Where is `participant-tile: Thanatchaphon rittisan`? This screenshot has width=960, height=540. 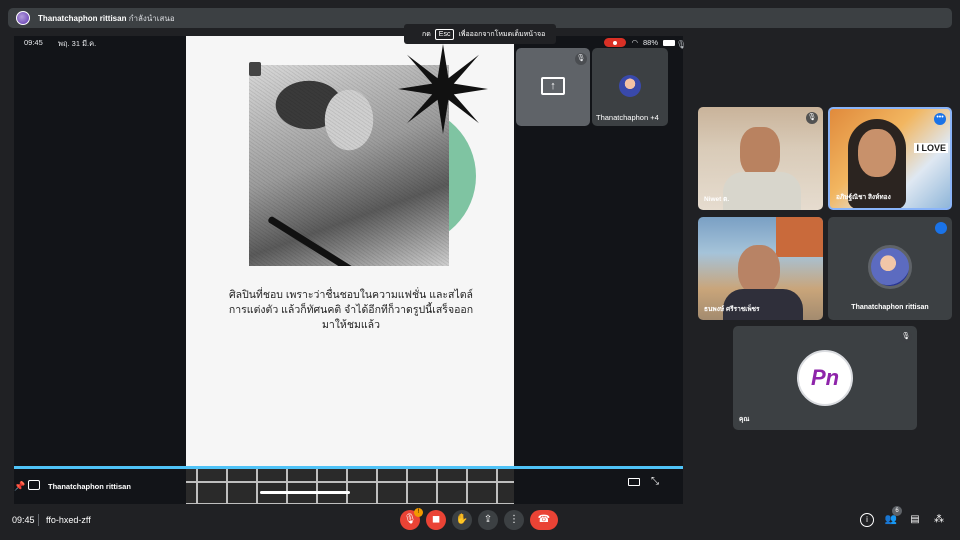 participant-tile: Thanatchaphon rittisan is located at coordinates (890, 268).